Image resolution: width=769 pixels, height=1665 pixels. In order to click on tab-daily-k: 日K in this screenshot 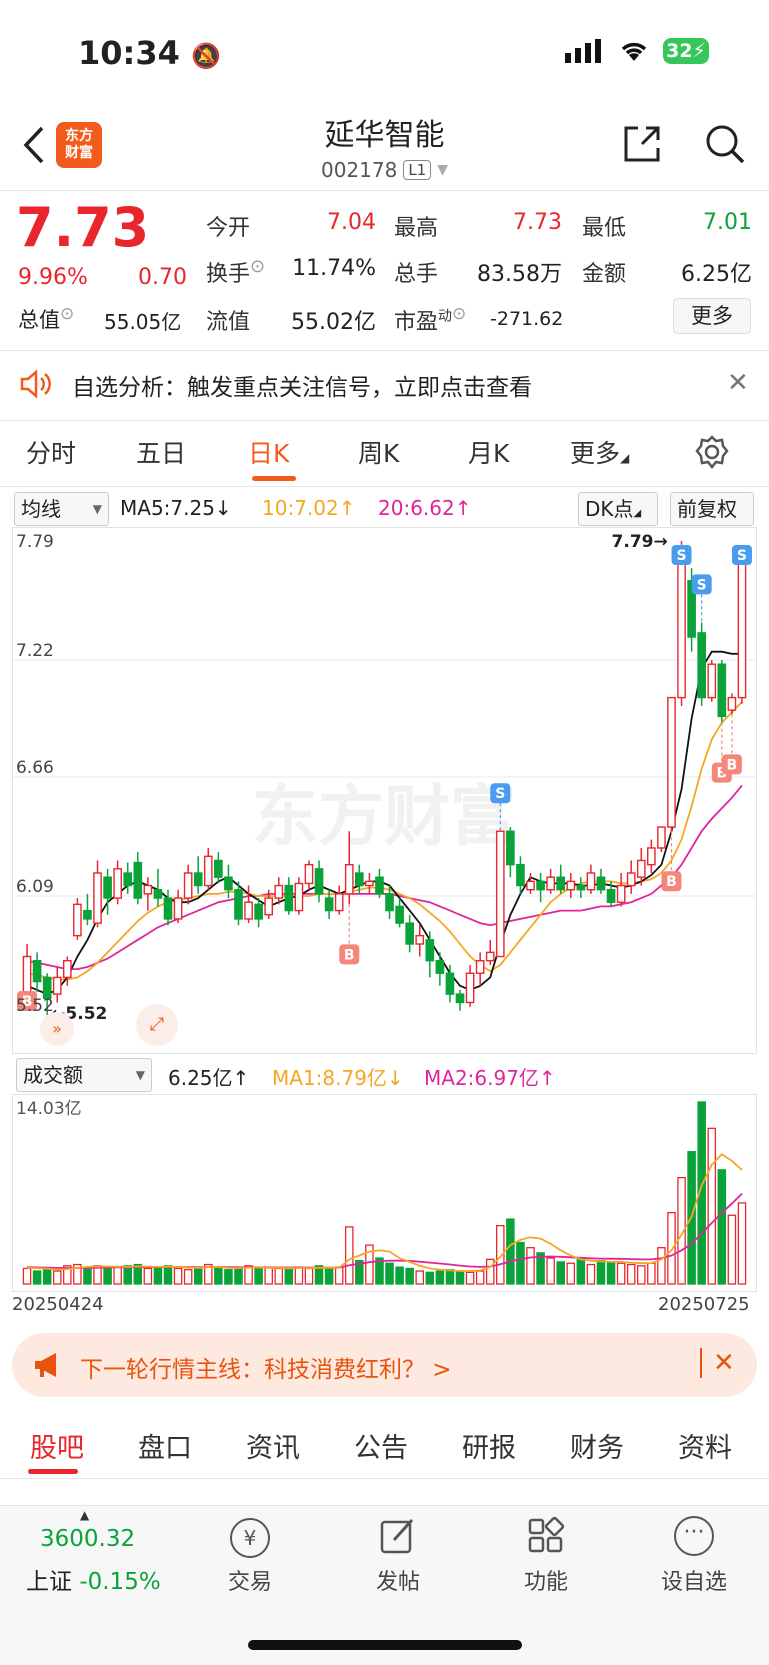, I will do `click(268, 452)`.